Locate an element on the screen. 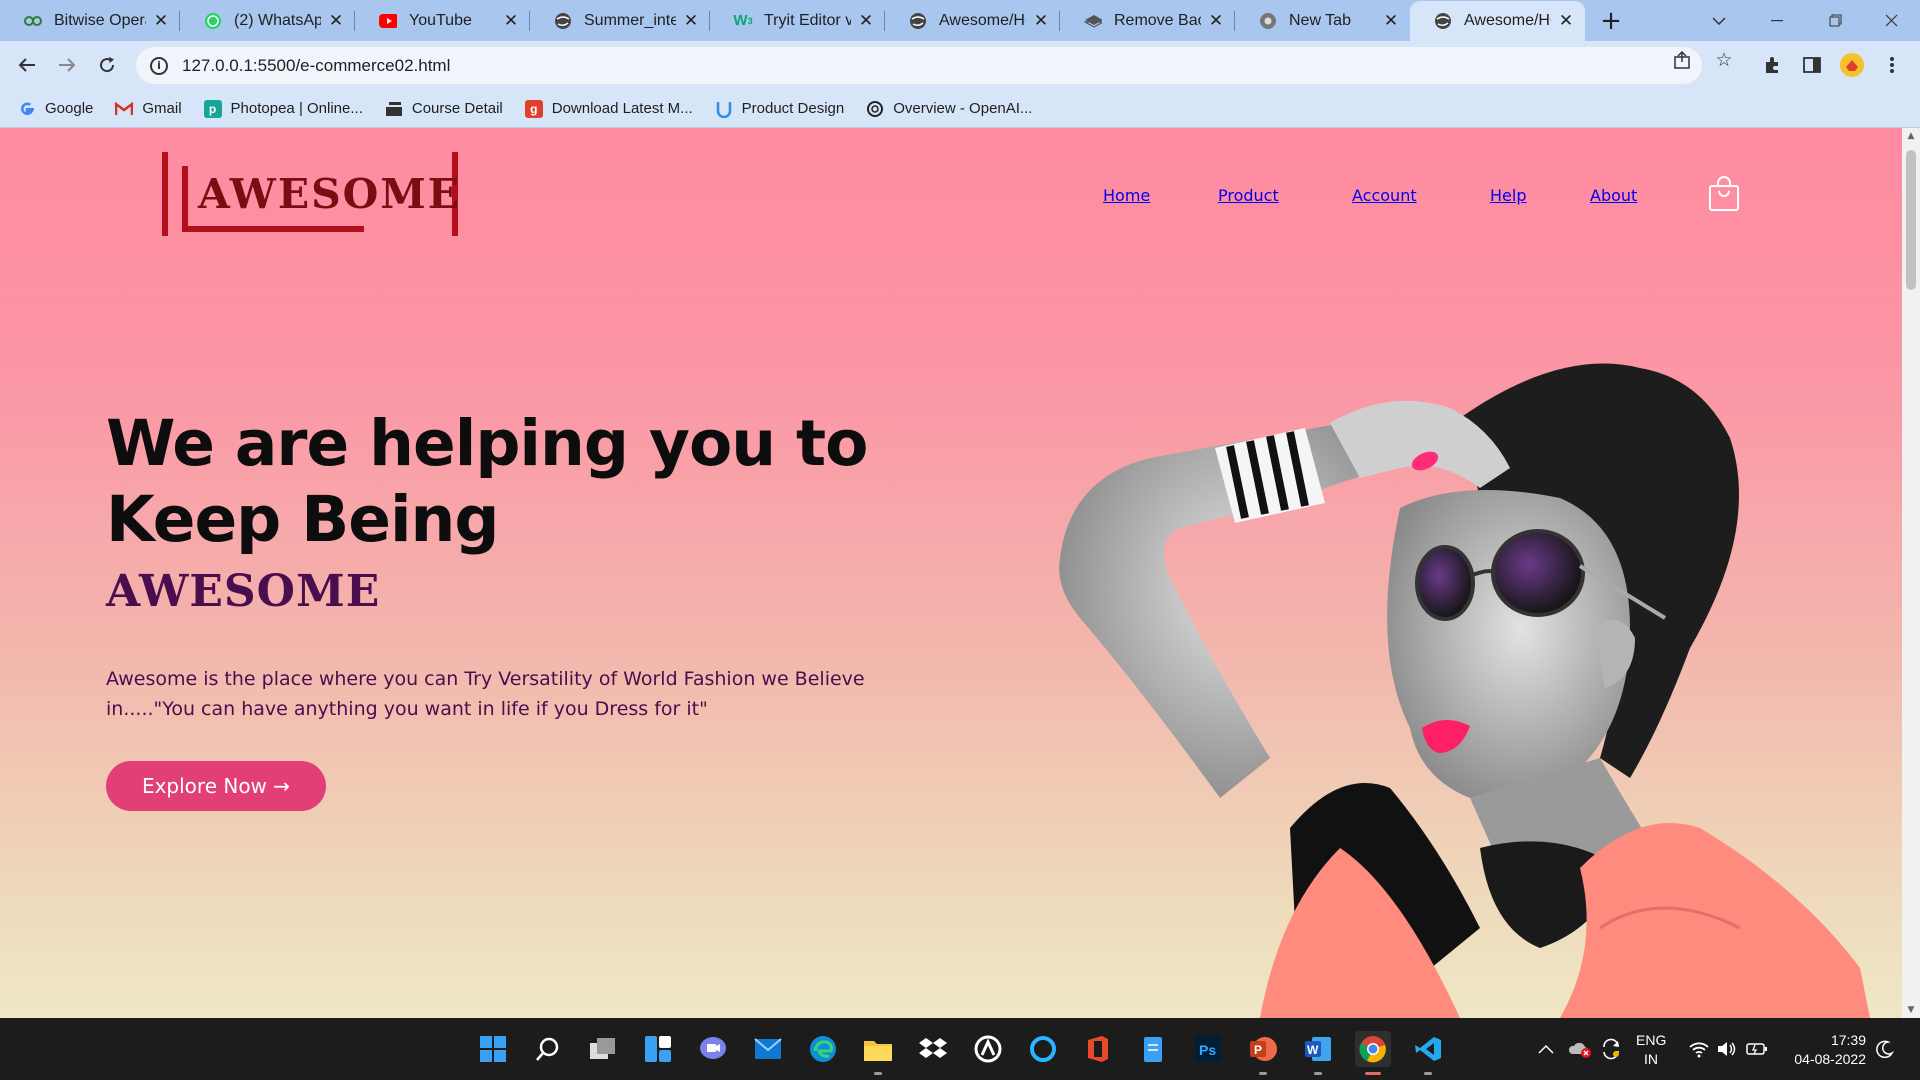  tab-bitwise: Bitwise Operat ✕ is located at coordinates (90, 20).